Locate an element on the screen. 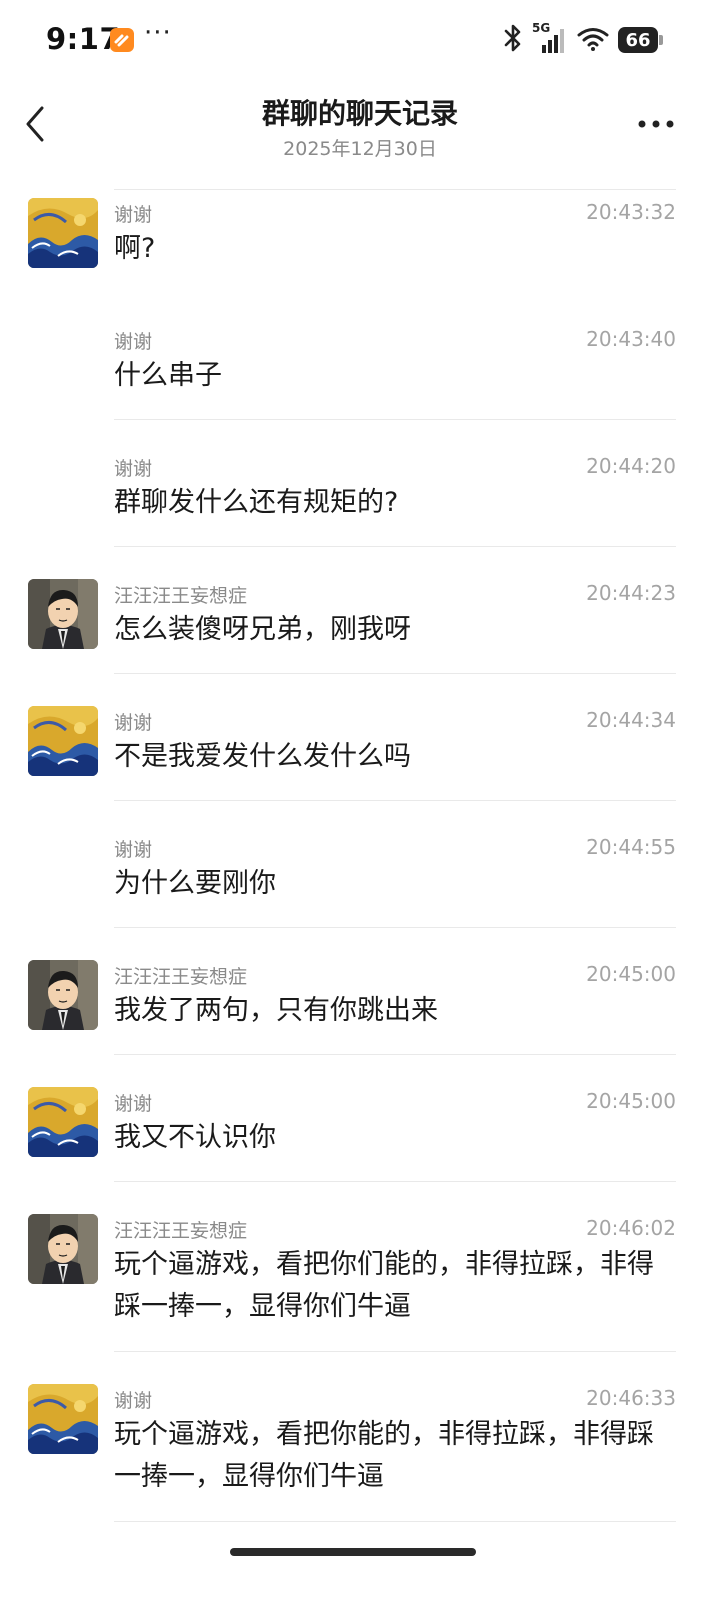  message-item: 谢谢 20:44:34 不是我爱发什么发什么吗 is located at coordinates (360, 737).